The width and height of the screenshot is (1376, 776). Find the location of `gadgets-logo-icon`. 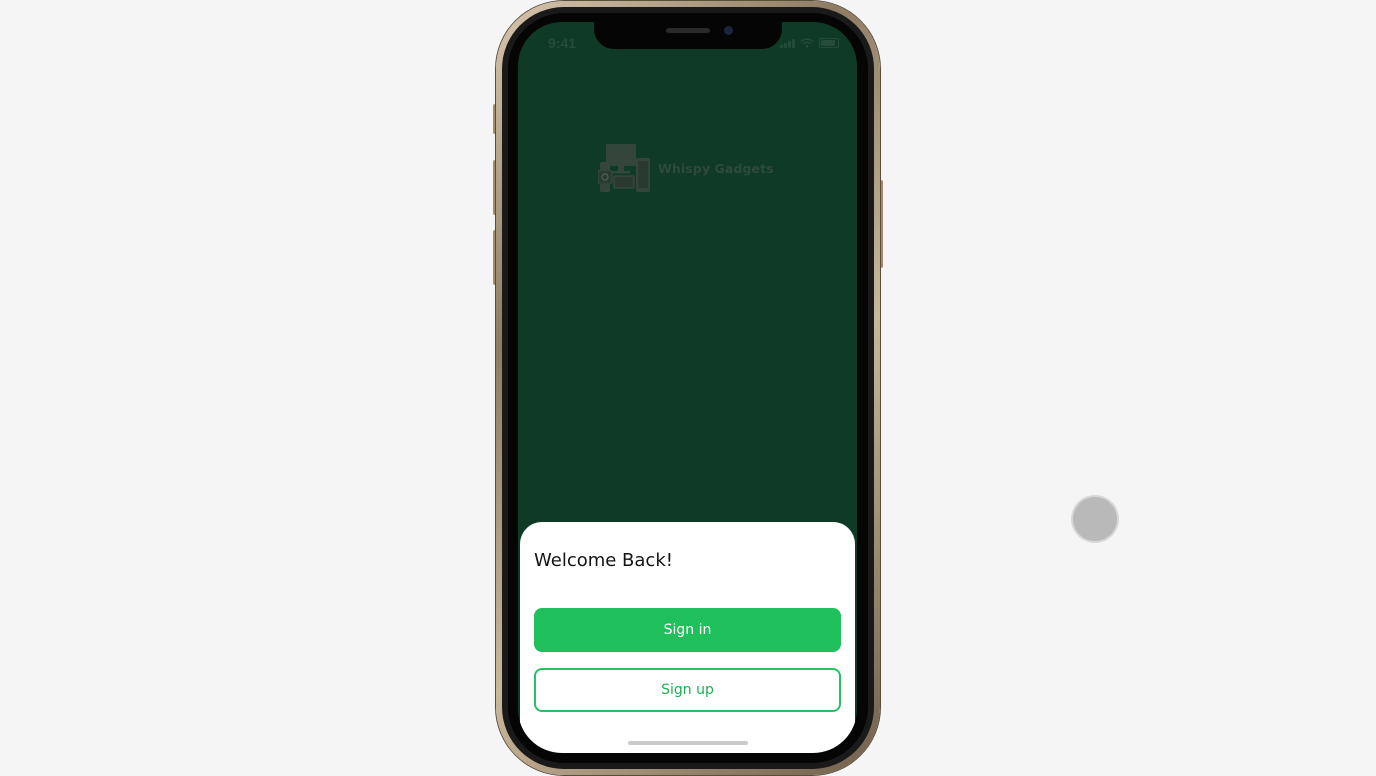

gadgets-logo-icon is located at coordinates (625, 168).